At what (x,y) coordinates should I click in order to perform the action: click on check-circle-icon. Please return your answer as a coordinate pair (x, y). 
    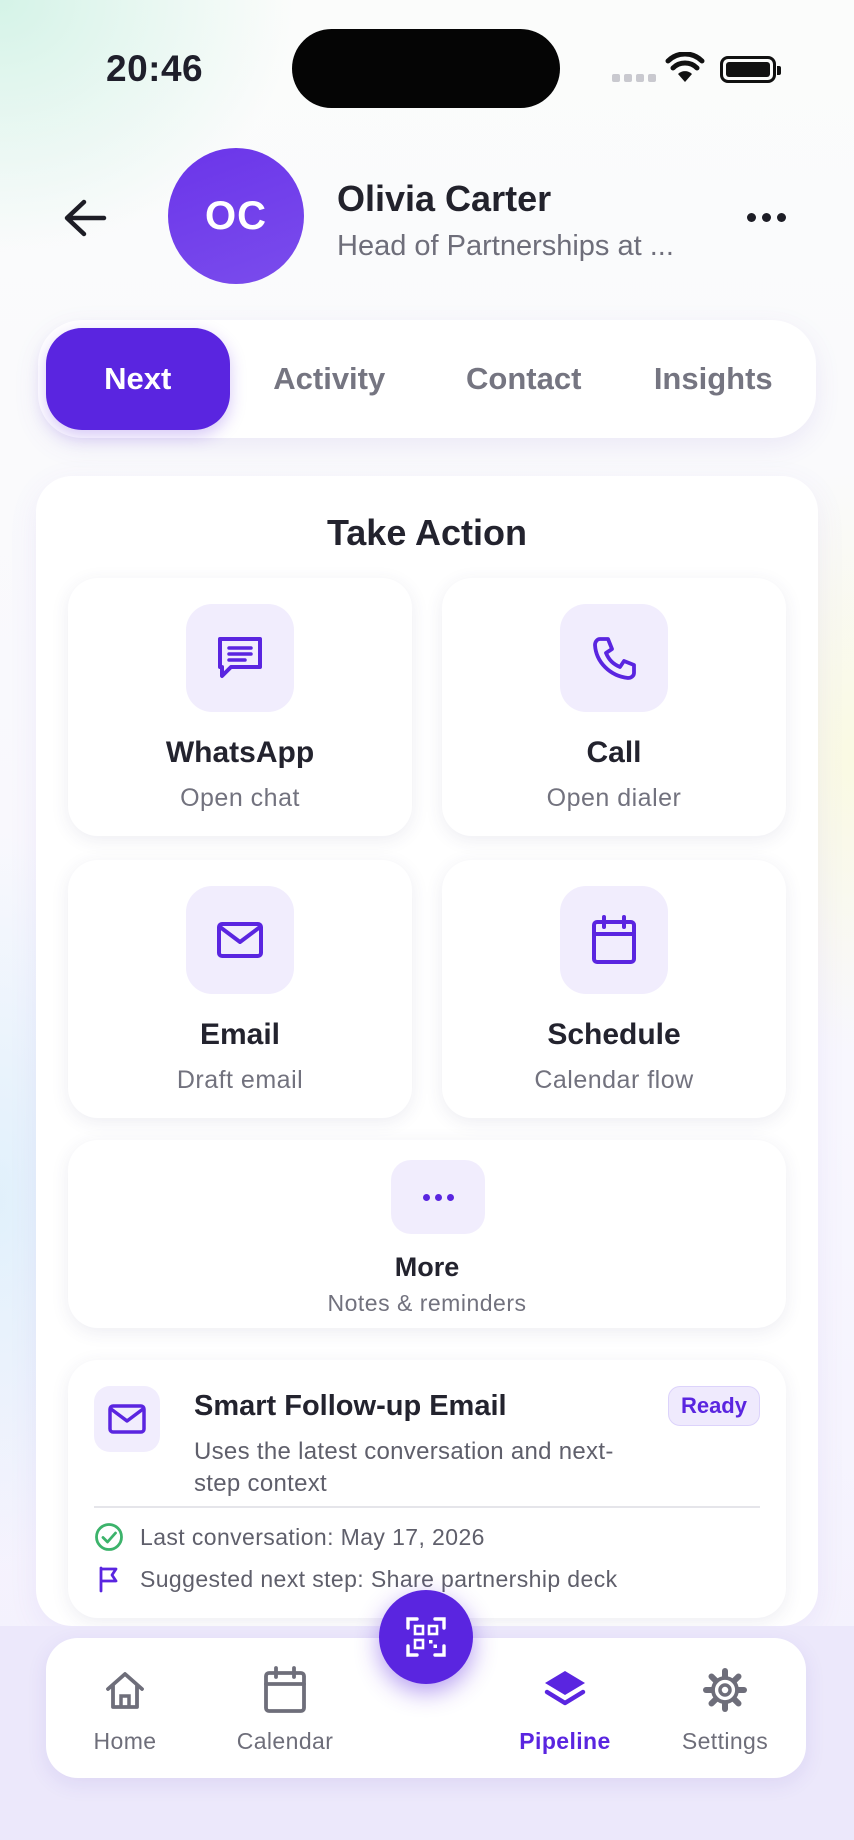
    Looking at the image, I should click on (109, 1537).